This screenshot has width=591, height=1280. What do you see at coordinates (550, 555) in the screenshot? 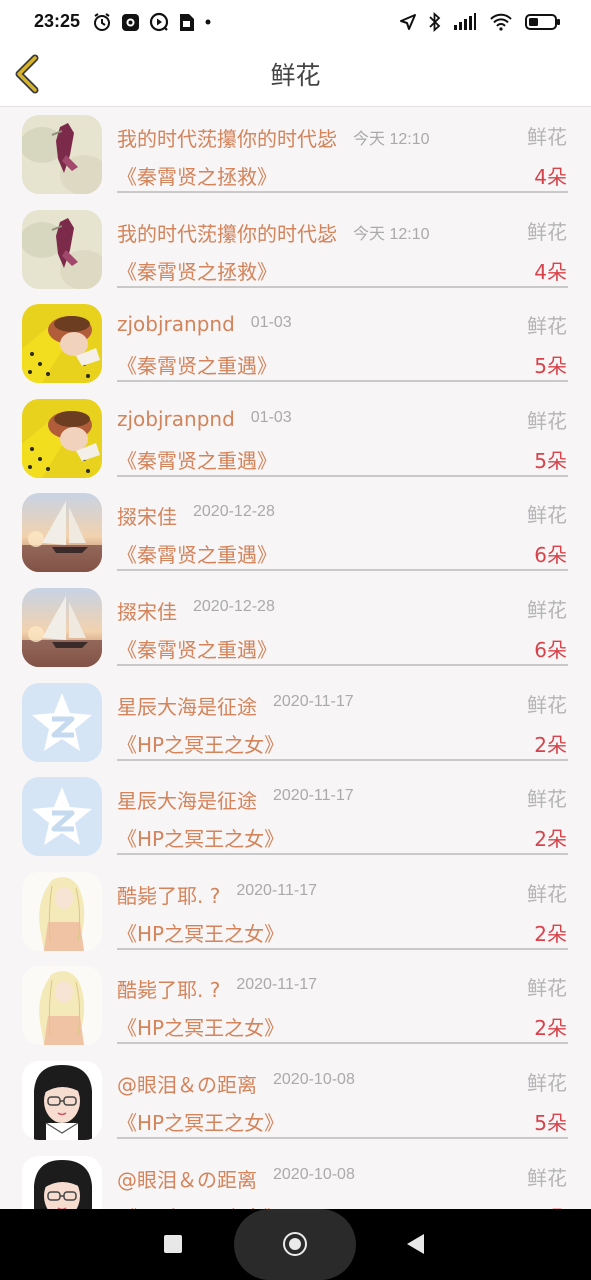
I see `flower-count: 6朵` at bounding box center [550, 555].